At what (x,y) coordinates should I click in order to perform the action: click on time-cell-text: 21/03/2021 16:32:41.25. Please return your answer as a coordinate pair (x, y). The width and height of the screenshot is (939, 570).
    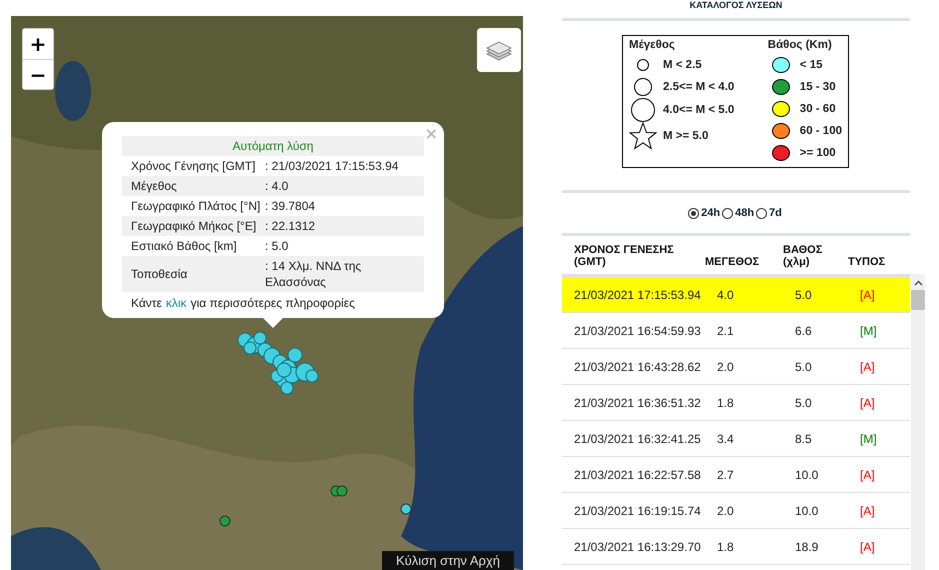
    Looking at the image, I should click on (637, 439).